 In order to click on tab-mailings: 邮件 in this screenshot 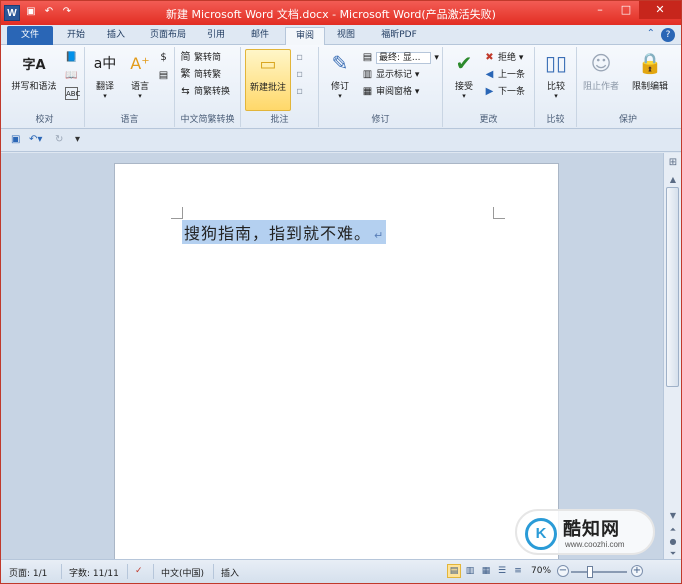, I will do `click(260, 36)`.